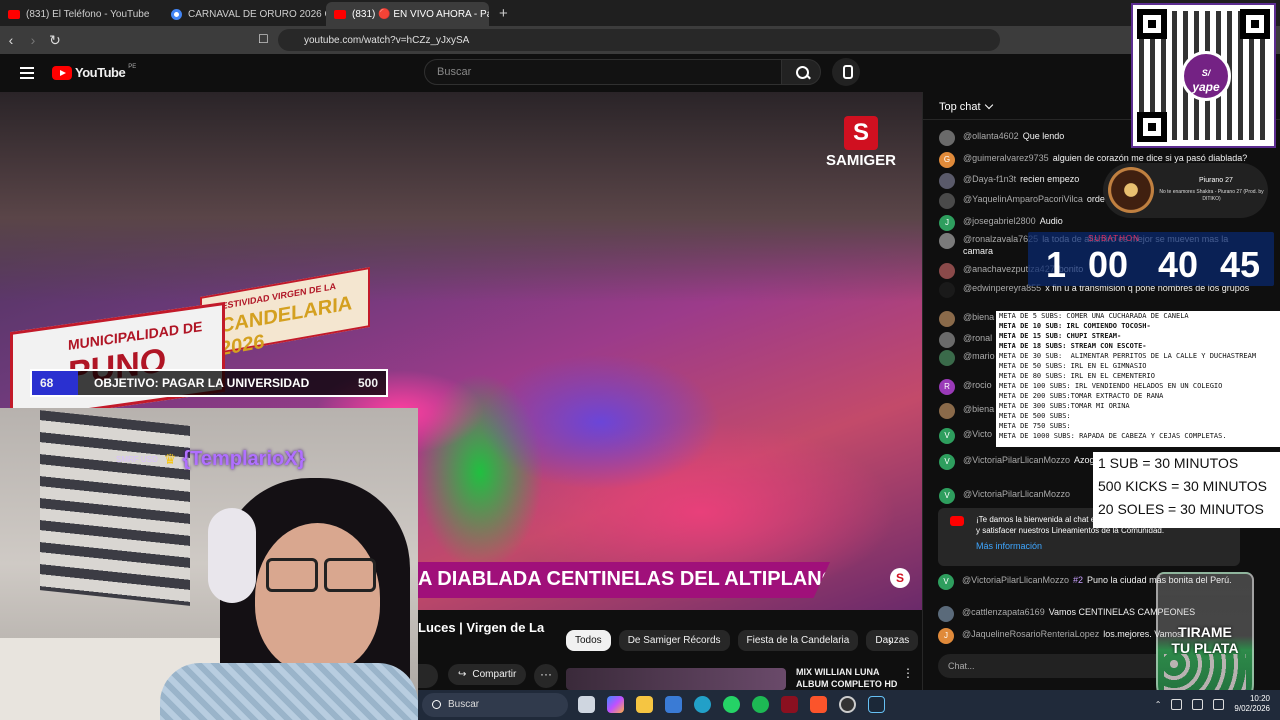  I want to click on bookmark-icon: ☐, so click(263, 39).